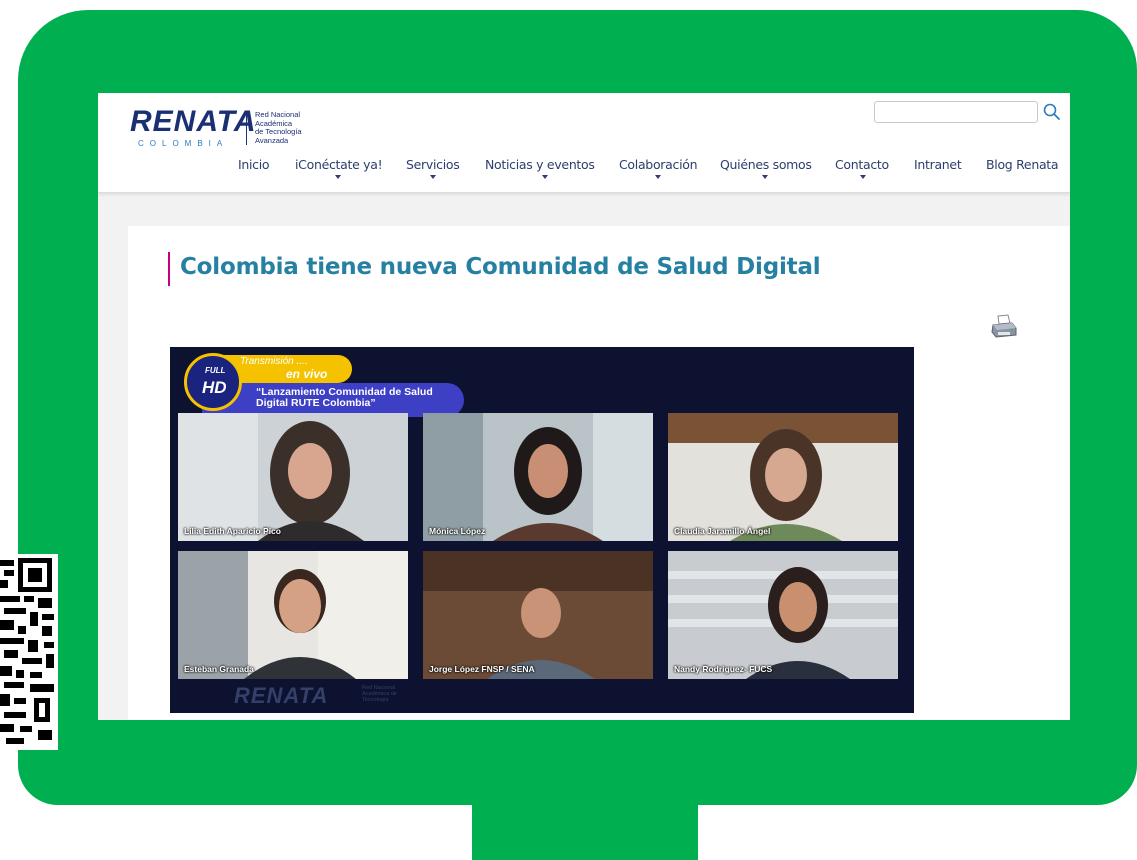  Describe the element at coordinates (956, 112) in the screenshot. I see `search-input` at that location.